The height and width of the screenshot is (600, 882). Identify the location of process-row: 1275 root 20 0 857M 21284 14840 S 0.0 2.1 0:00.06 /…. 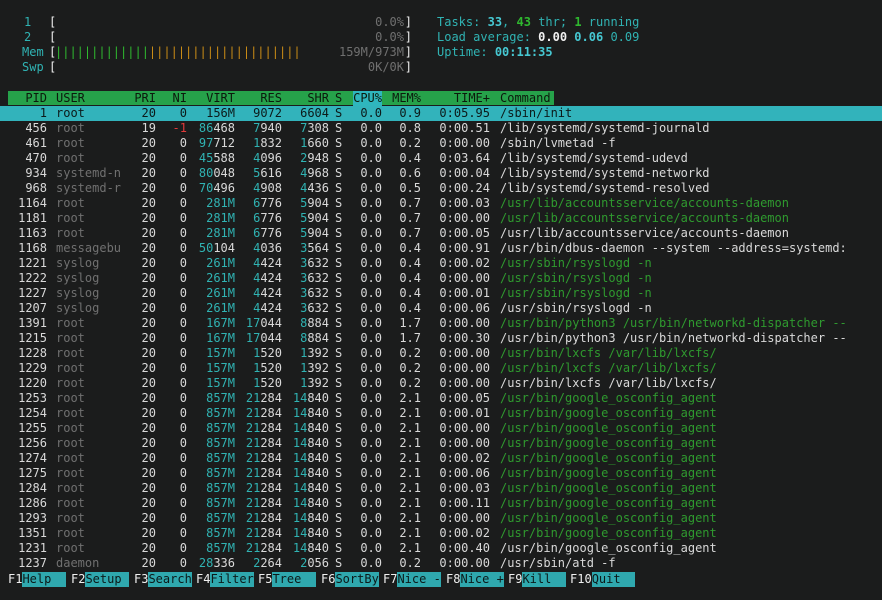
(441, 473).